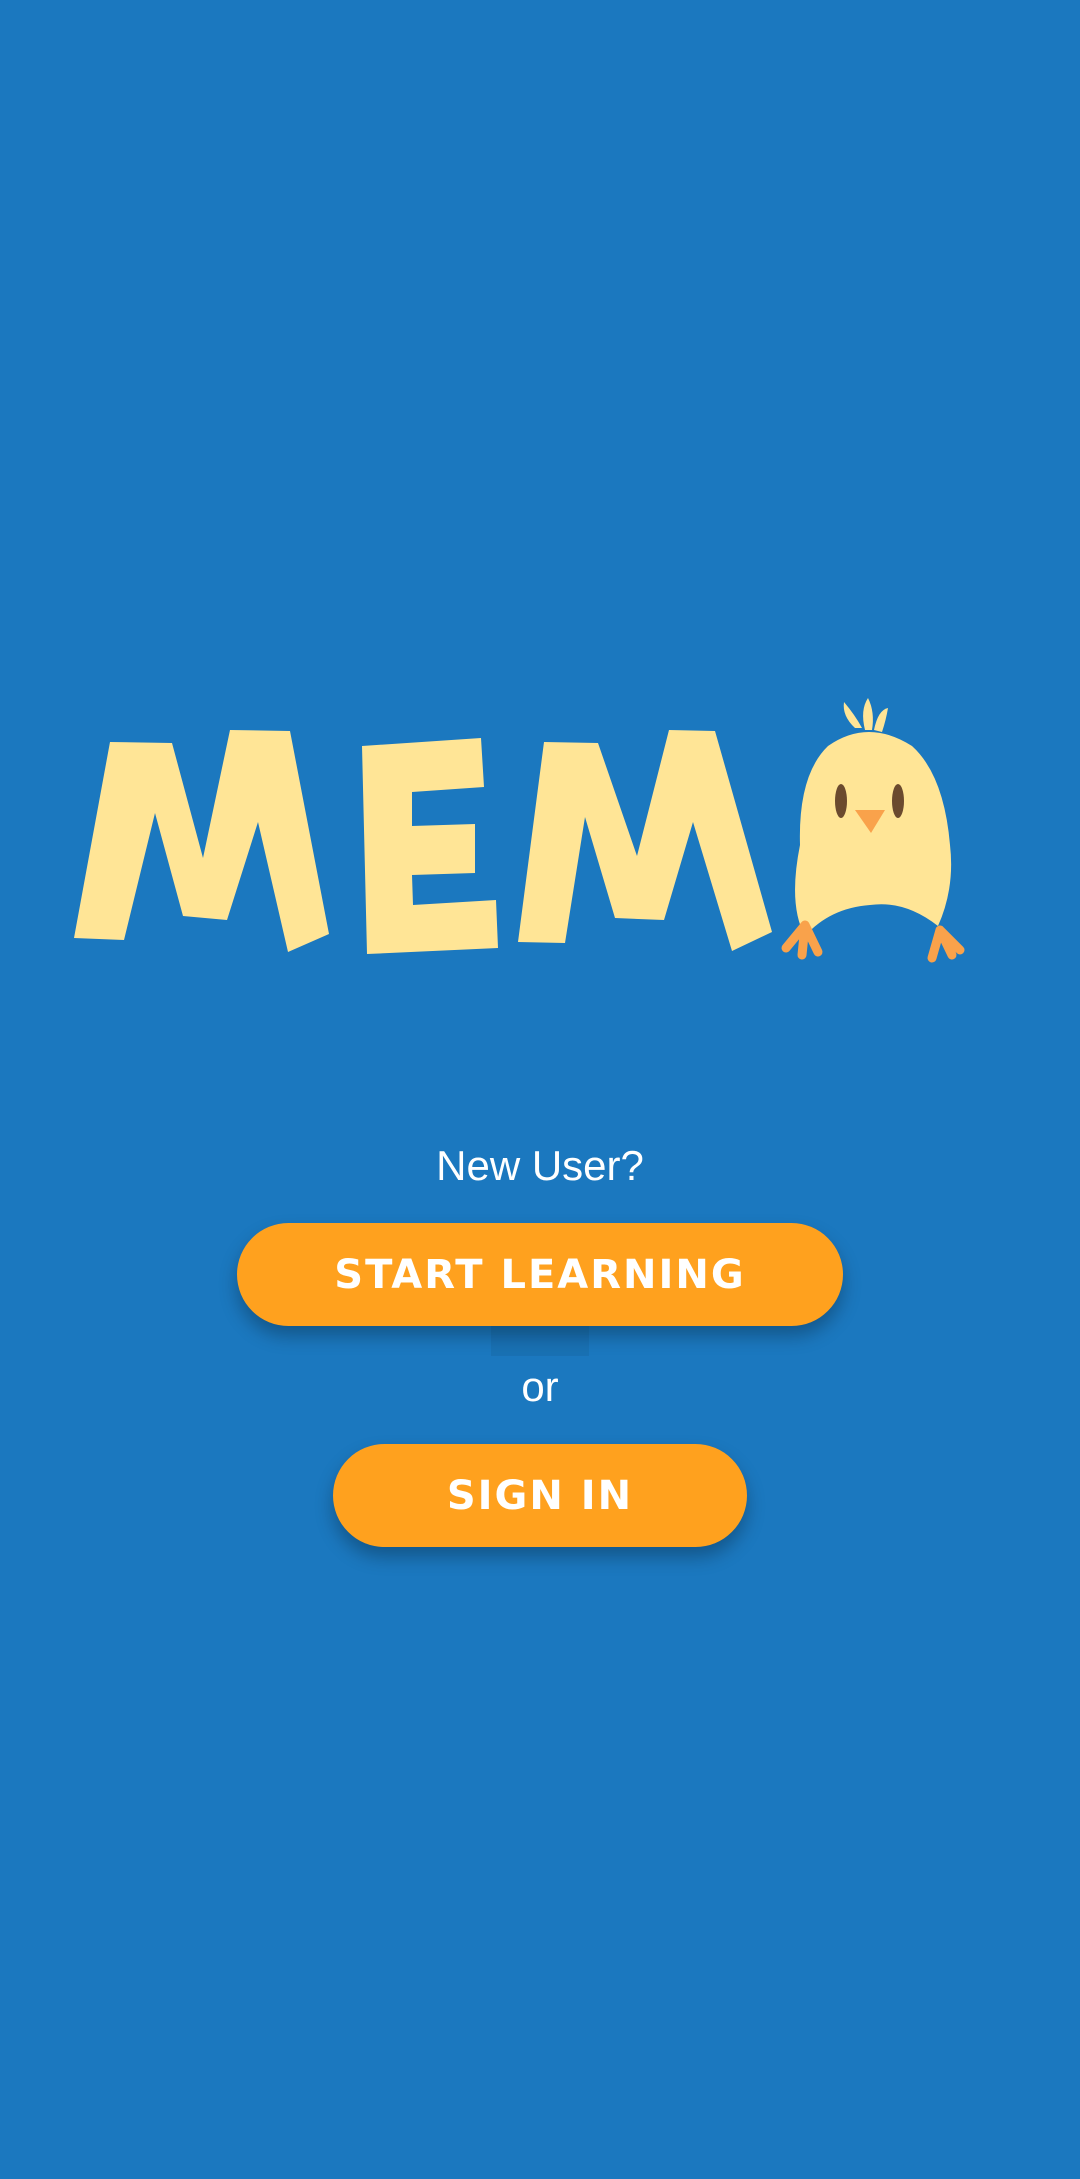 This screenshot has width=1080, height=2179. I want to click on sign-in-button-label: SIGN IN, so click(540, 1495).